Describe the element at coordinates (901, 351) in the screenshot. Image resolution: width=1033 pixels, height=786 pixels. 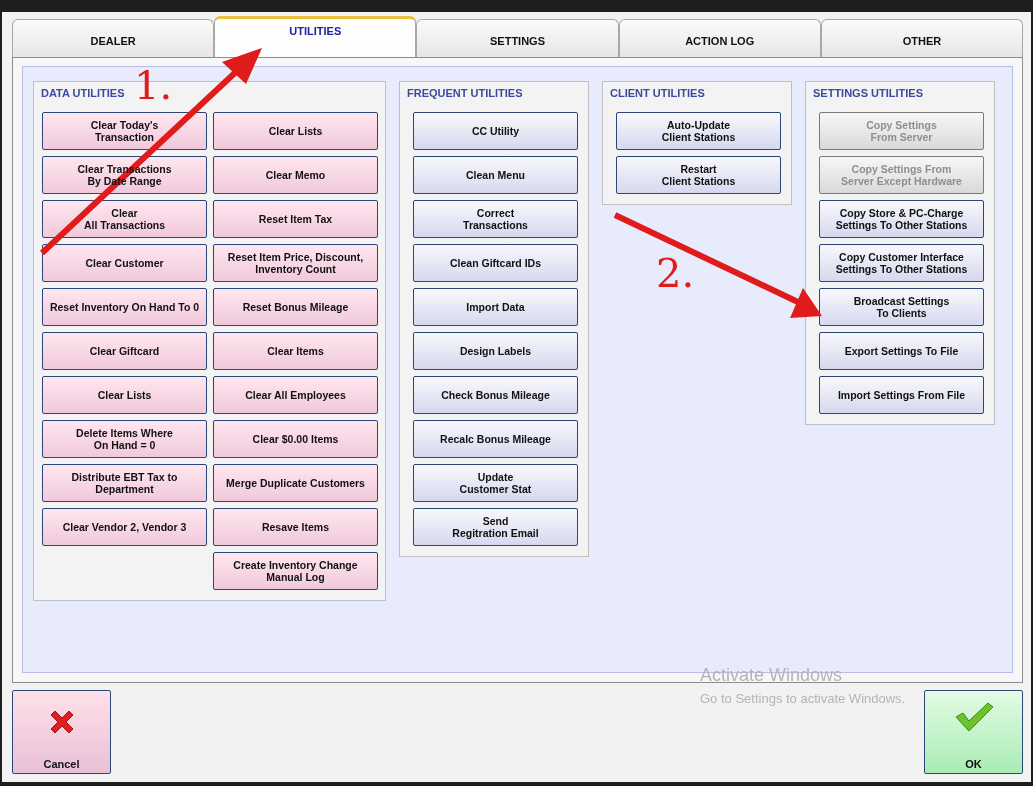
I see `utility-button: Export Settings To File` at that location.